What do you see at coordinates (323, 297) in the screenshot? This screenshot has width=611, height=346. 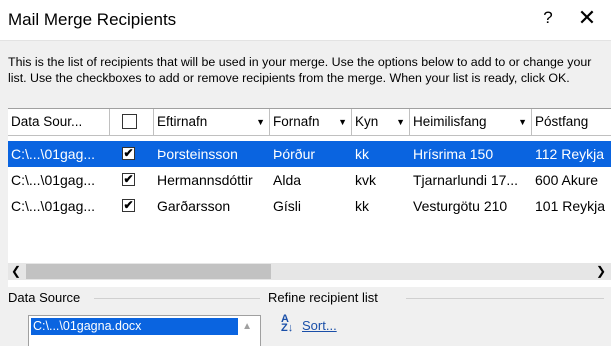 I see `refine-recipient-list-label: Refine recipient list` at bounding box center [323, 297].